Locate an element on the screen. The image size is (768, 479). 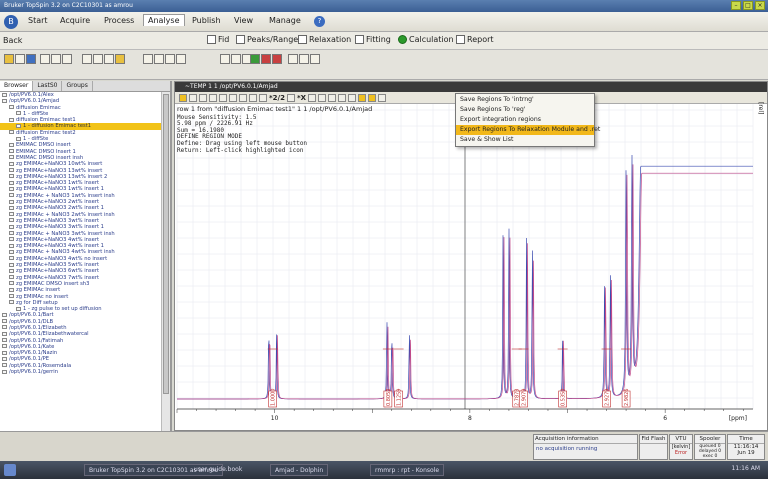
sub-calculation: Calculation is located at coordinates (426, 39).